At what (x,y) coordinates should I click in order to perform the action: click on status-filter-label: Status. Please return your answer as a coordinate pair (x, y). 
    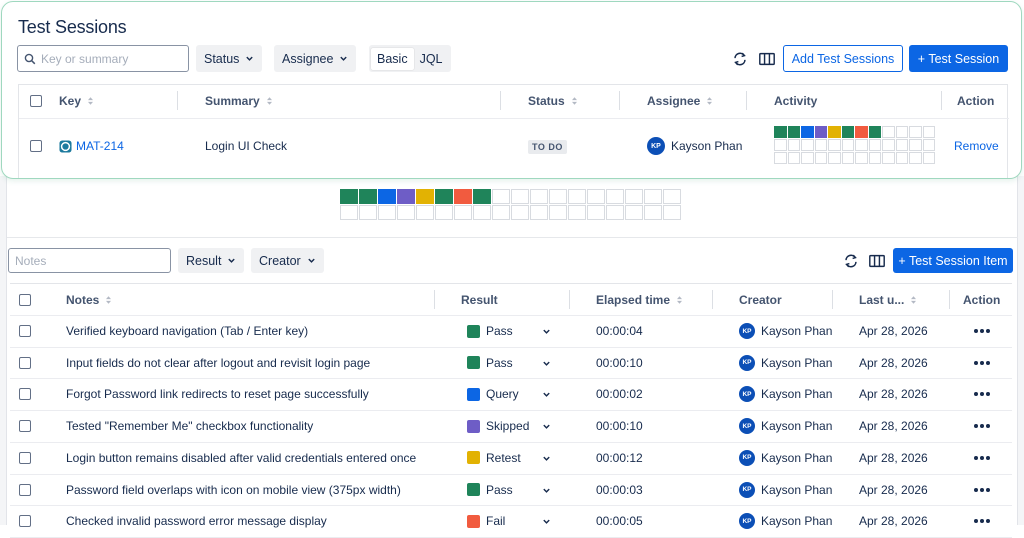
    Looking at the image, I should click on (222, 58).